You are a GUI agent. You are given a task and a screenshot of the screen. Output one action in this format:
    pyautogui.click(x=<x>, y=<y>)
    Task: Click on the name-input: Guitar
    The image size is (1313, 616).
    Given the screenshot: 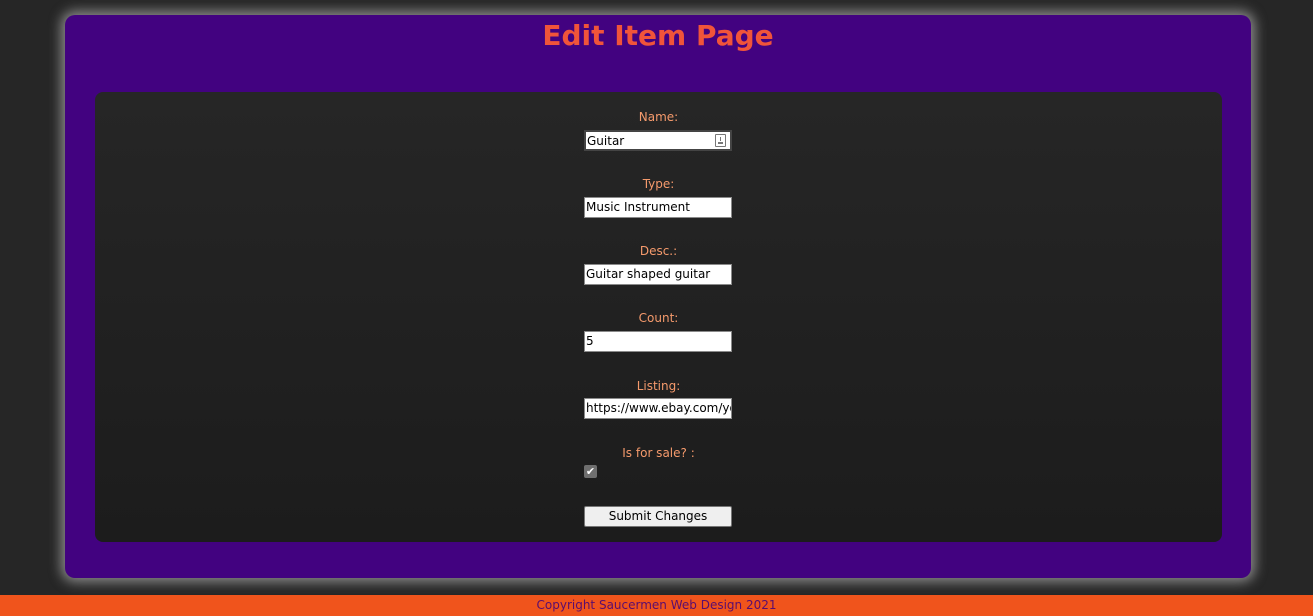 What is the action you would take?
    pyautogui.click(x=658, y=140)
    